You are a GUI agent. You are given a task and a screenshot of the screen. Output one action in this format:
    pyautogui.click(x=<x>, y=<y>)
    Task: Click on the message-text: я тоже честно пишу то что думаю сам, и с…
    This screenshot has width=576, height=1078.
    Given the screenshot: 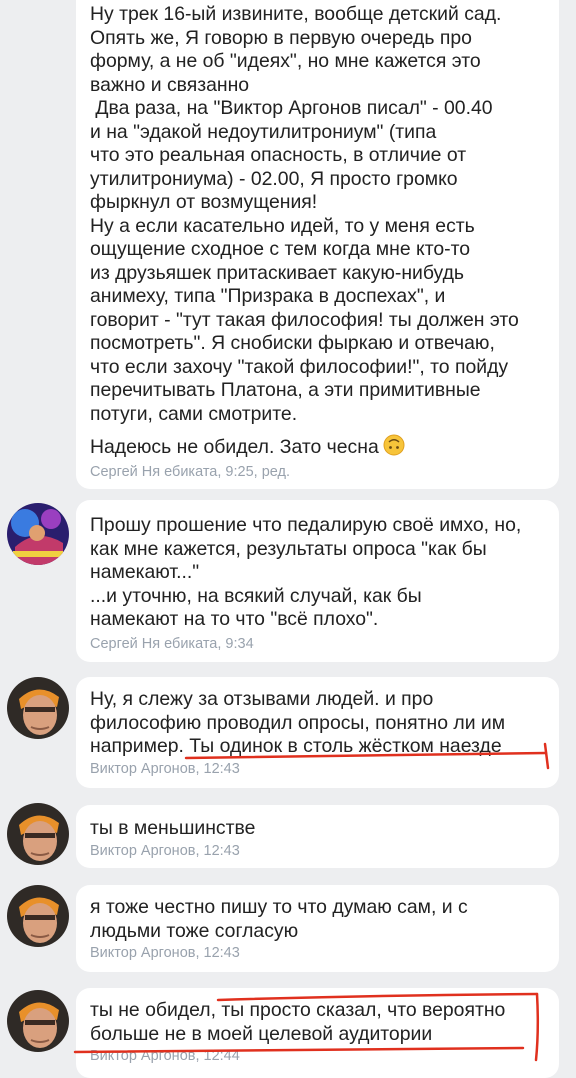 What is the action you would take?
    pyautogui.click(x=279, y=919)
    